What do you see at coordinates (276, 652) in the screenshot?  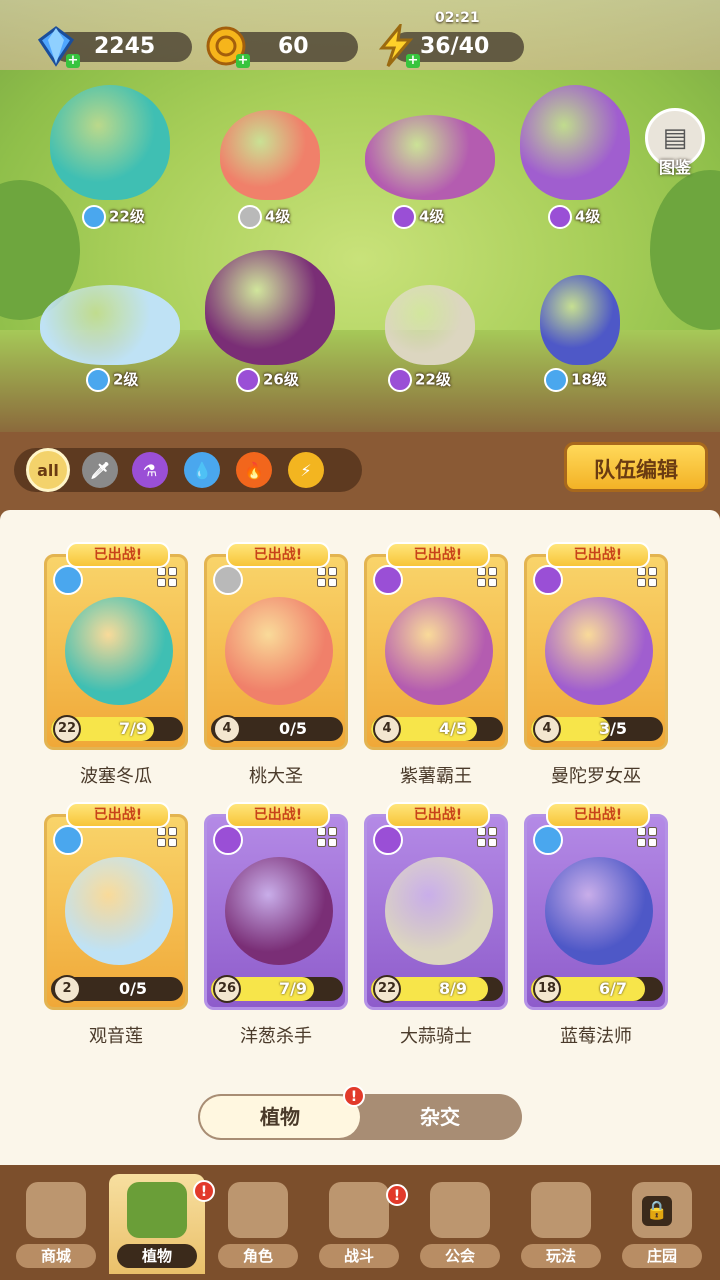 I see `plant-card: 4 0/5` at bounding box center [276, 652].